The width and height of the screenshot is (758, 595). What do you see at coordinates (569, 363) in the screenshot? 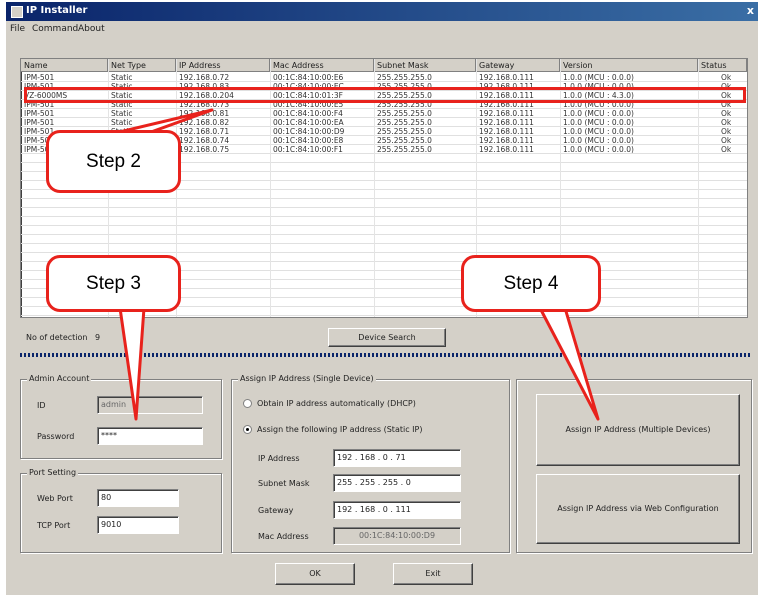
I see `step4-pointer` at bounding box center [569, 363].